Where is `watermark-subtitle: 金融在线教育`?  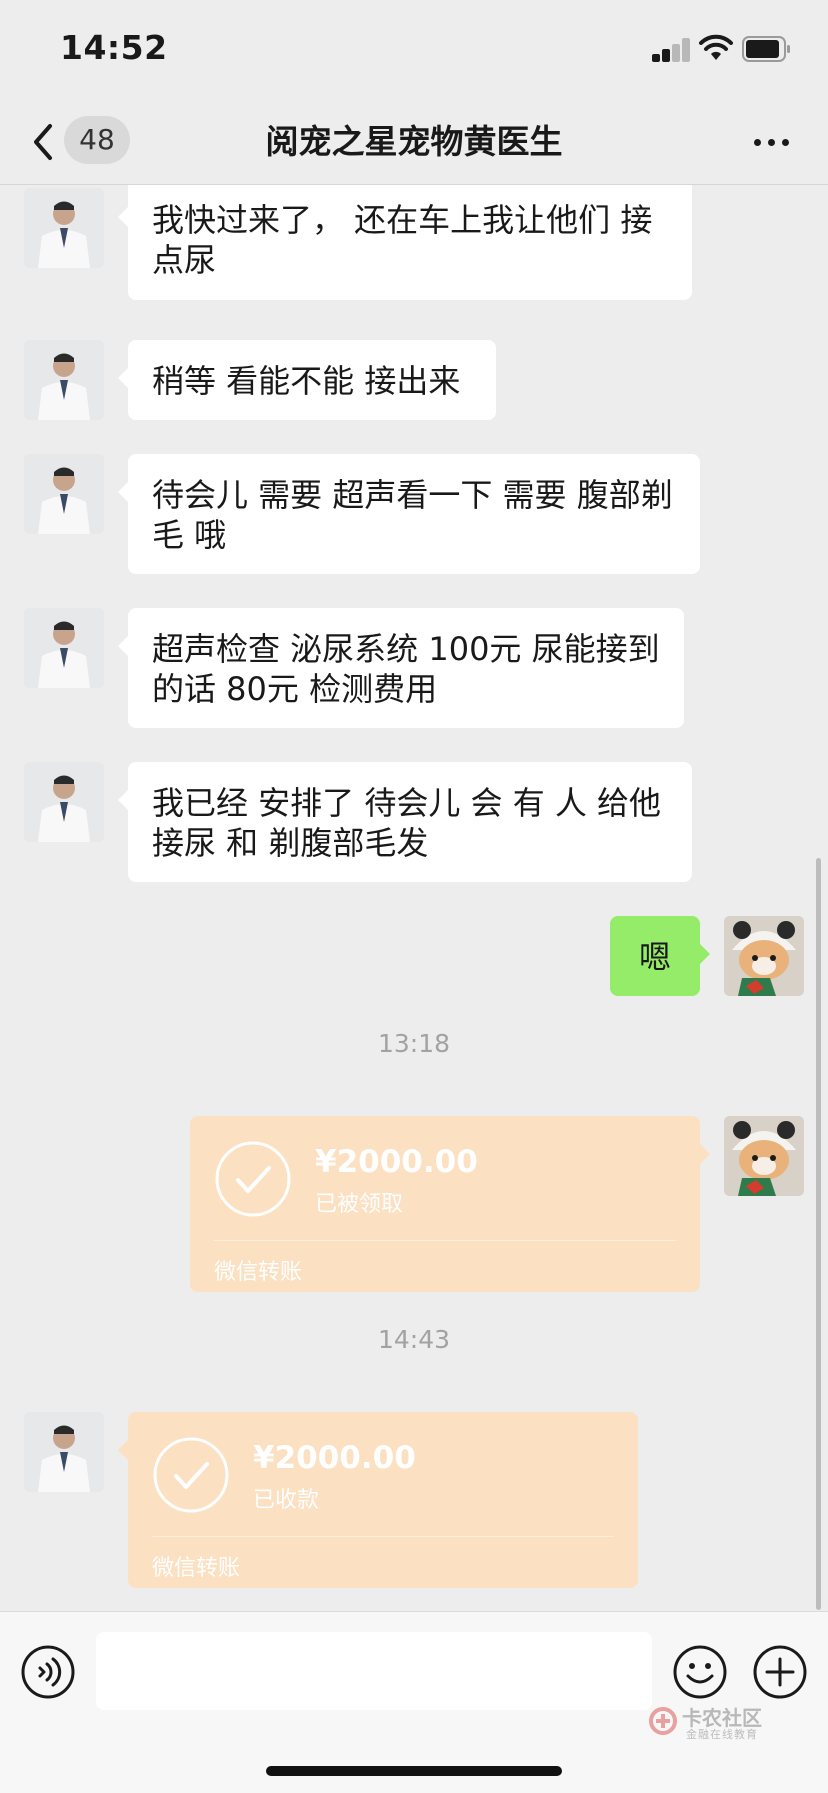
watermark-subtitle: 金融在线教育 is located at coordinates (722, 1734).